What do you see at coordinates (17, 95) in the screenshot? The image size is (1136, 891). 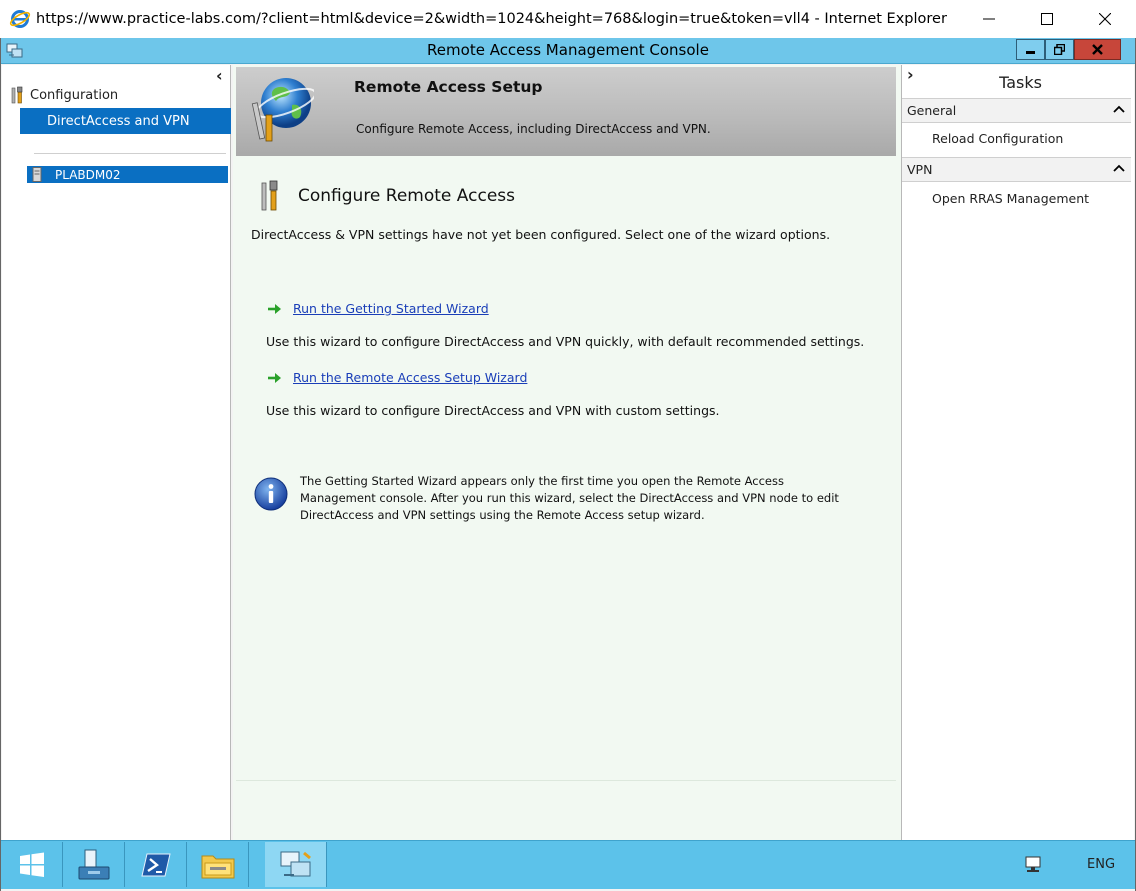 I see `tools-icon` at bounding box center [17, 95].